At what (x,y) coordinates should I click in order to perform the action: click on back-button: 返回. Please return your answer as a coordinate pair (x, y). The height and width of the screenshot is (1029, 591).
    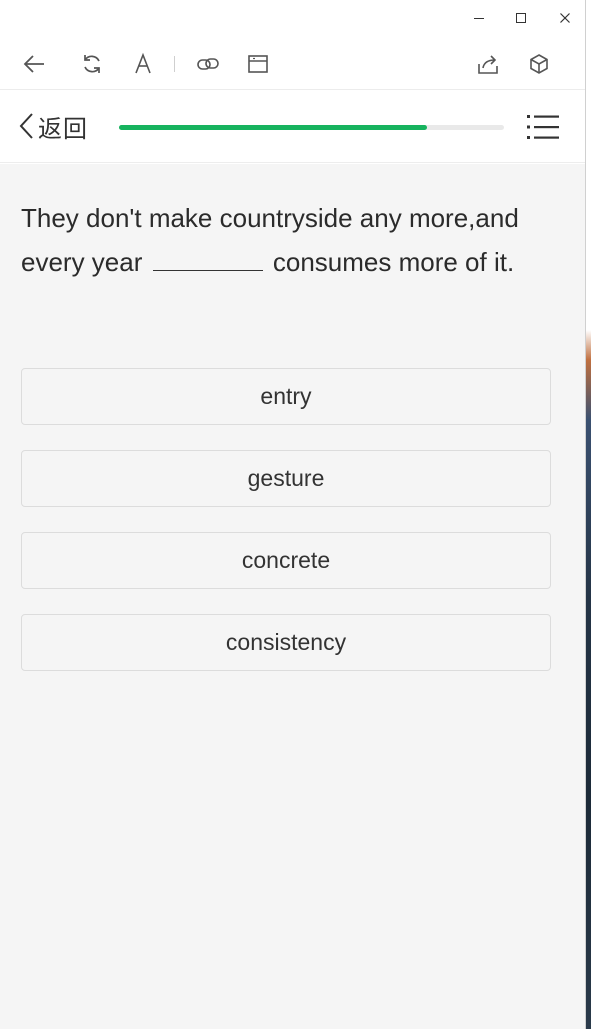
    Looking at the image, I should click on (53, 126).